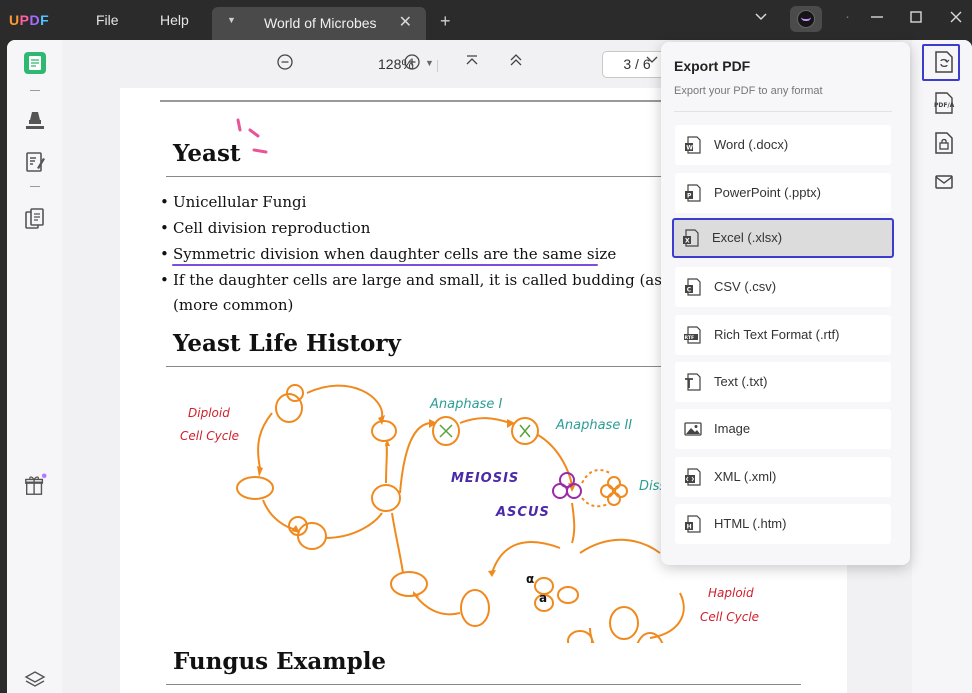  I want to click on document-tab: ▼ World of Microbes ✕, so click(319, 23).